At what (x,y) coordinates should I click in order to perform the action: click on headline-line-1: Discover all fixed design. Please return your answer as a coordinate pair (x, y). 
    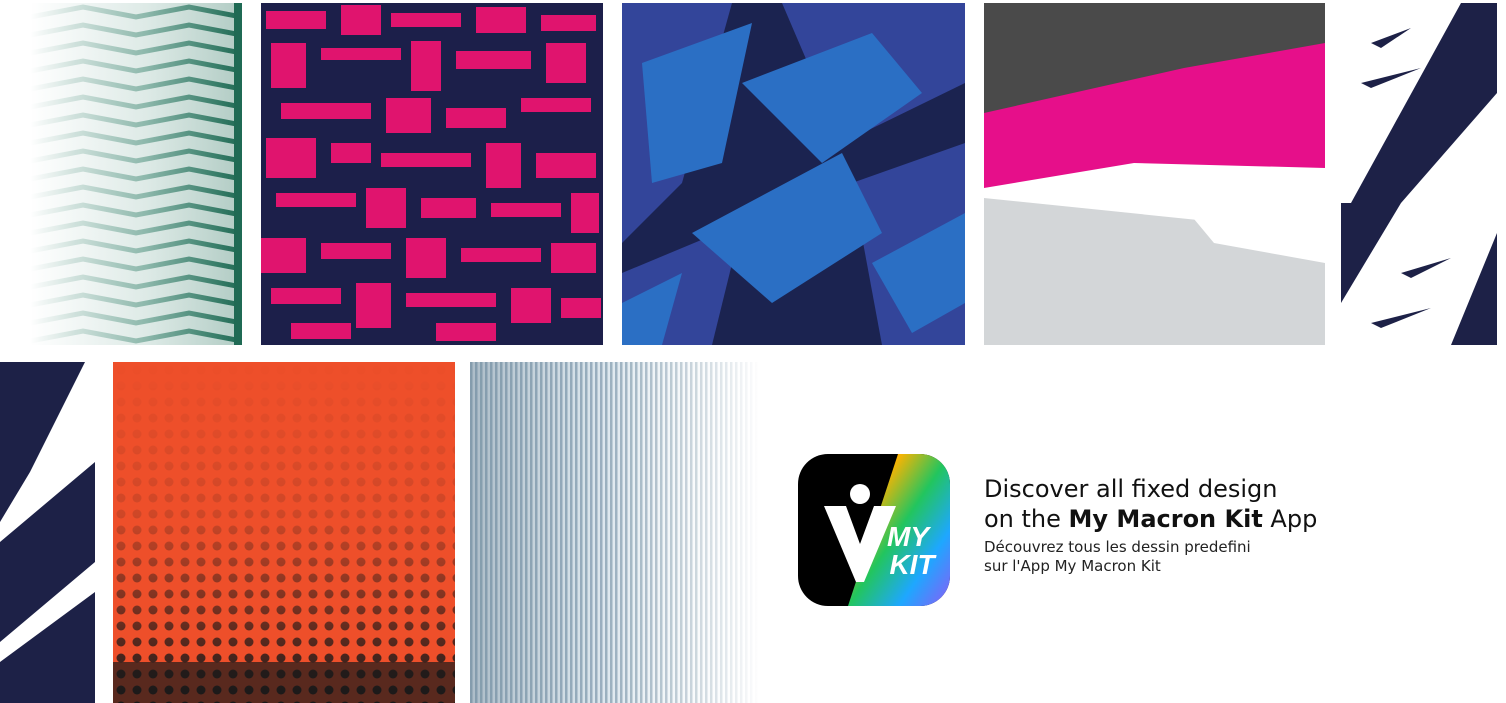
    Looking at the image, I should click on (1131, 489).